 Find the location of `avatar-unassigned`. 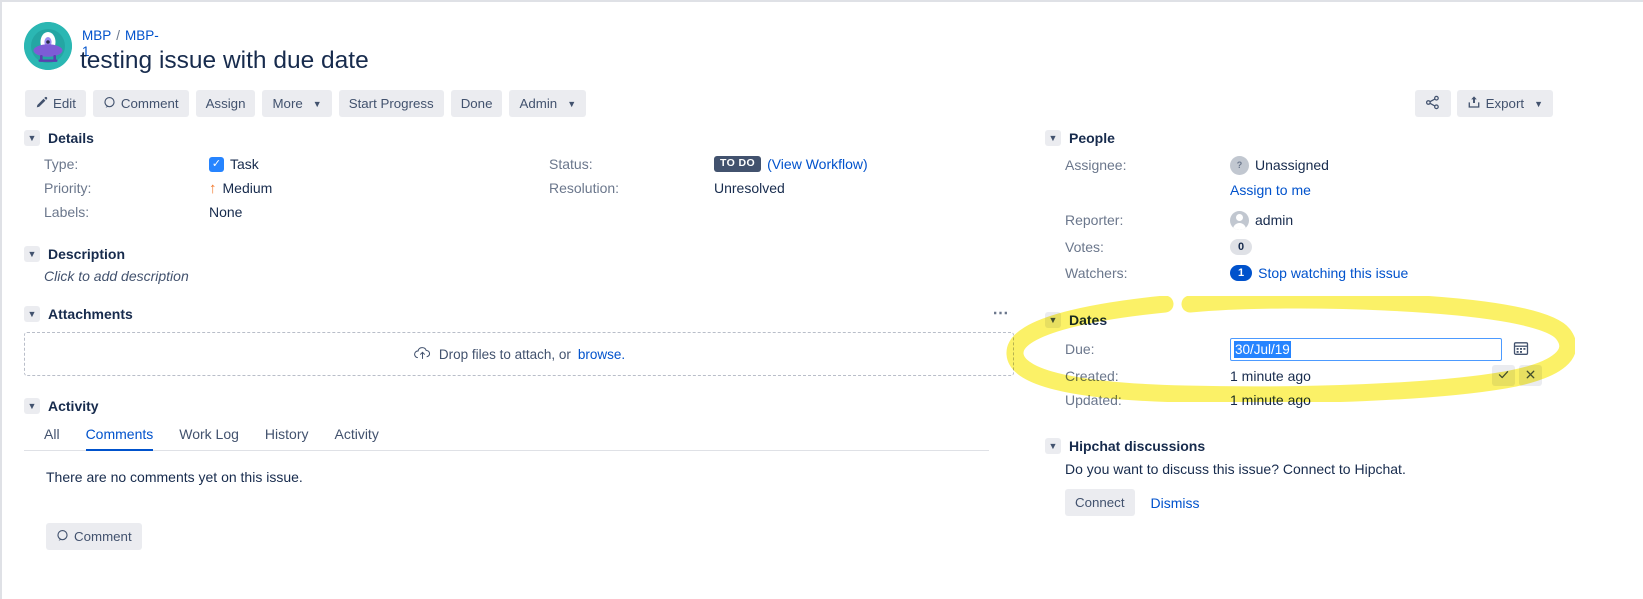

avatar-unassigned is located at coordinates (1239, 165).